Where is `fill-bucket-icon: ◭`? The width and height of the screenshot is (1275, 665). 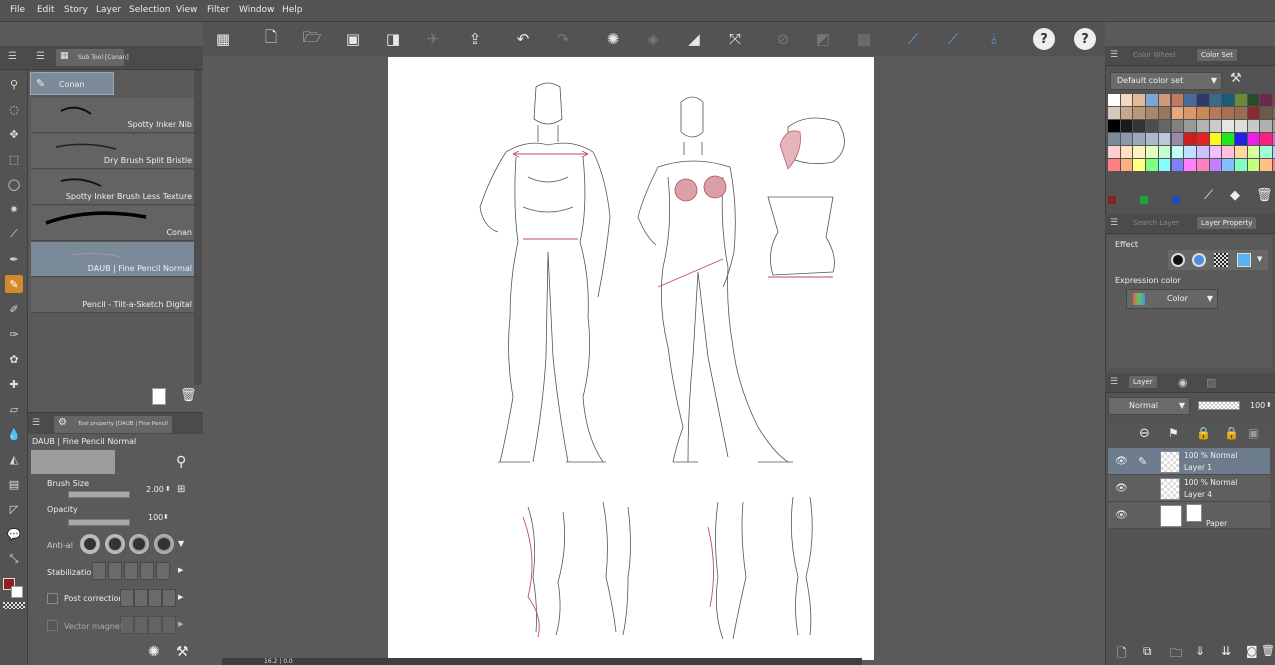
fill-bucket-icon: ◭ is located at coordinates (14, 459).